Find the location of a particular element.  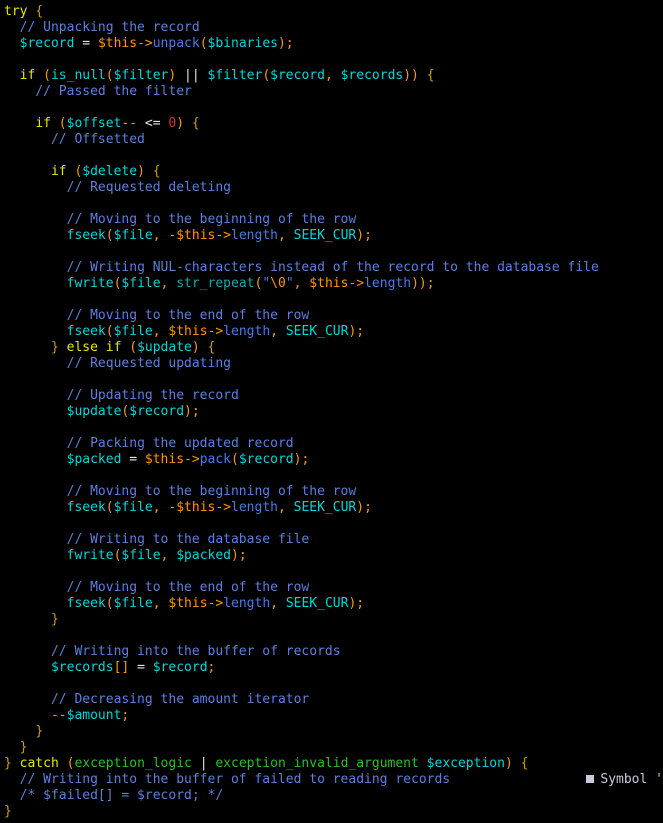

code-line: // Requested deleting is located at coordinates (333, 188).